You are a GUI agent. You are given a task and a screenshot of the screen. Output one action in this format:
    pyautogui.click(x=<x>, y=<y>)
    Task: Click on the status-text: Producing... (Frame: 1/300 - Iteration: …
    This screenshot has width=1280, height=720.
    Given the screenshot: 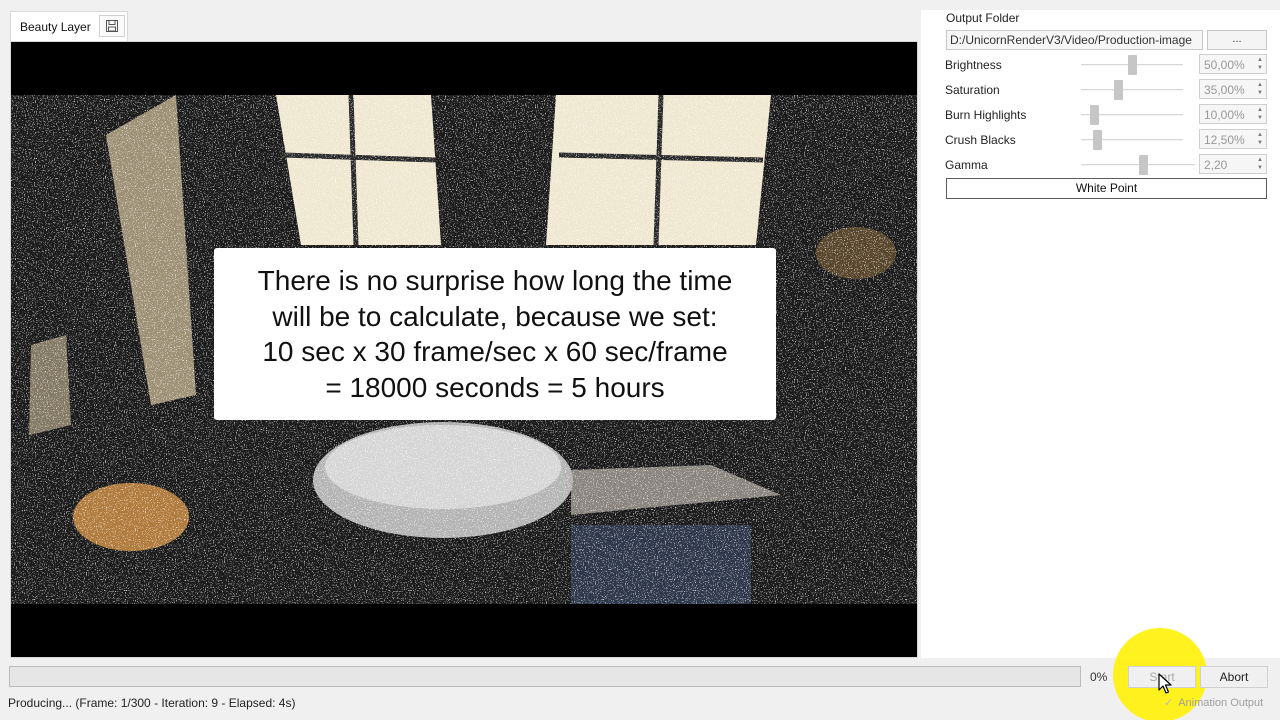 What is the action you would take?
    pyautogui.click(x=152, y=703)
    